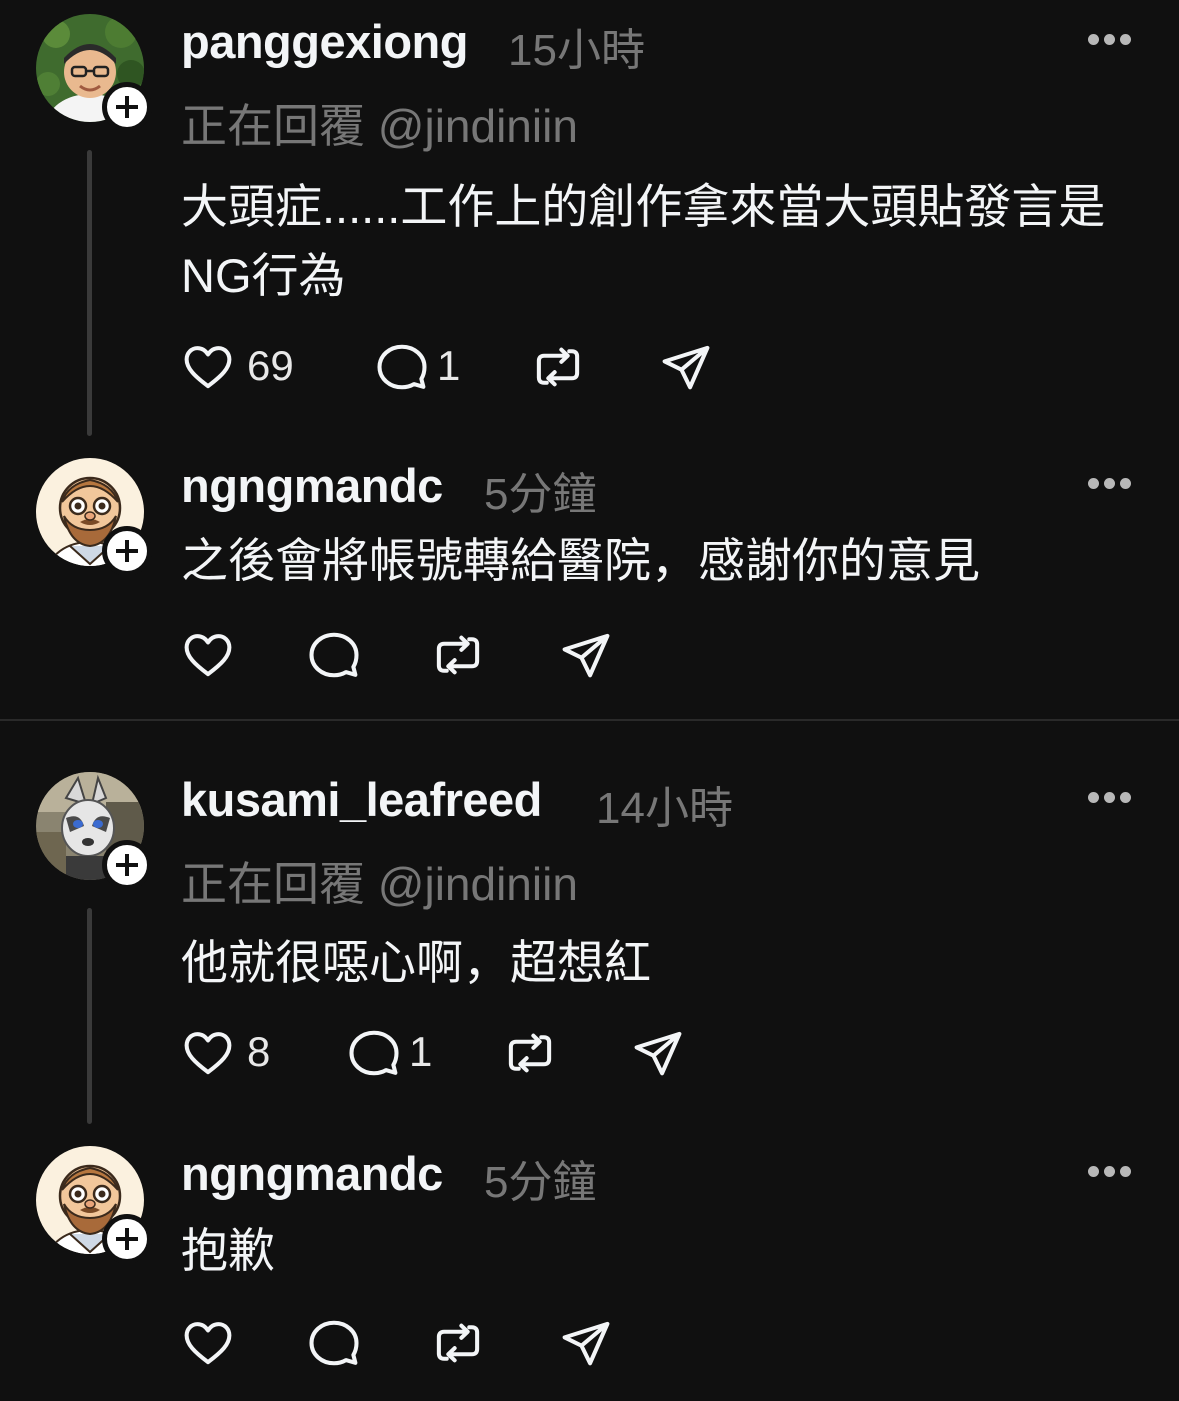  What do you see at coordinates (228, 1250) in the screenshot?
I see `post-text: 抱歉` at bounding box center [228, 1250].